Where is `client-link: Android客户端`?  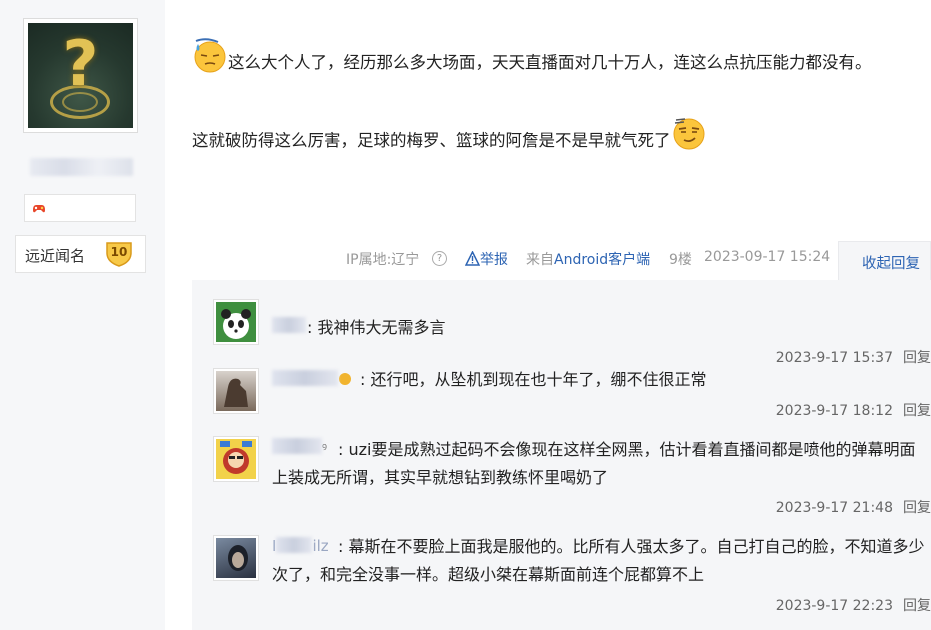
client-link: Android客户端 is located at coordinates (602, 260).